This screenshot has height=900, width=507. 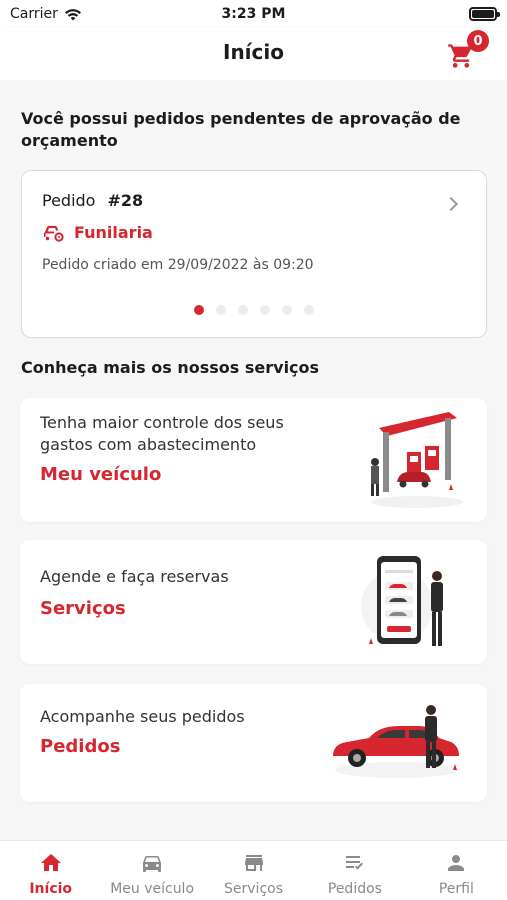 I want to click on tab-servicos: Serviços, so click(x=253, y=870).